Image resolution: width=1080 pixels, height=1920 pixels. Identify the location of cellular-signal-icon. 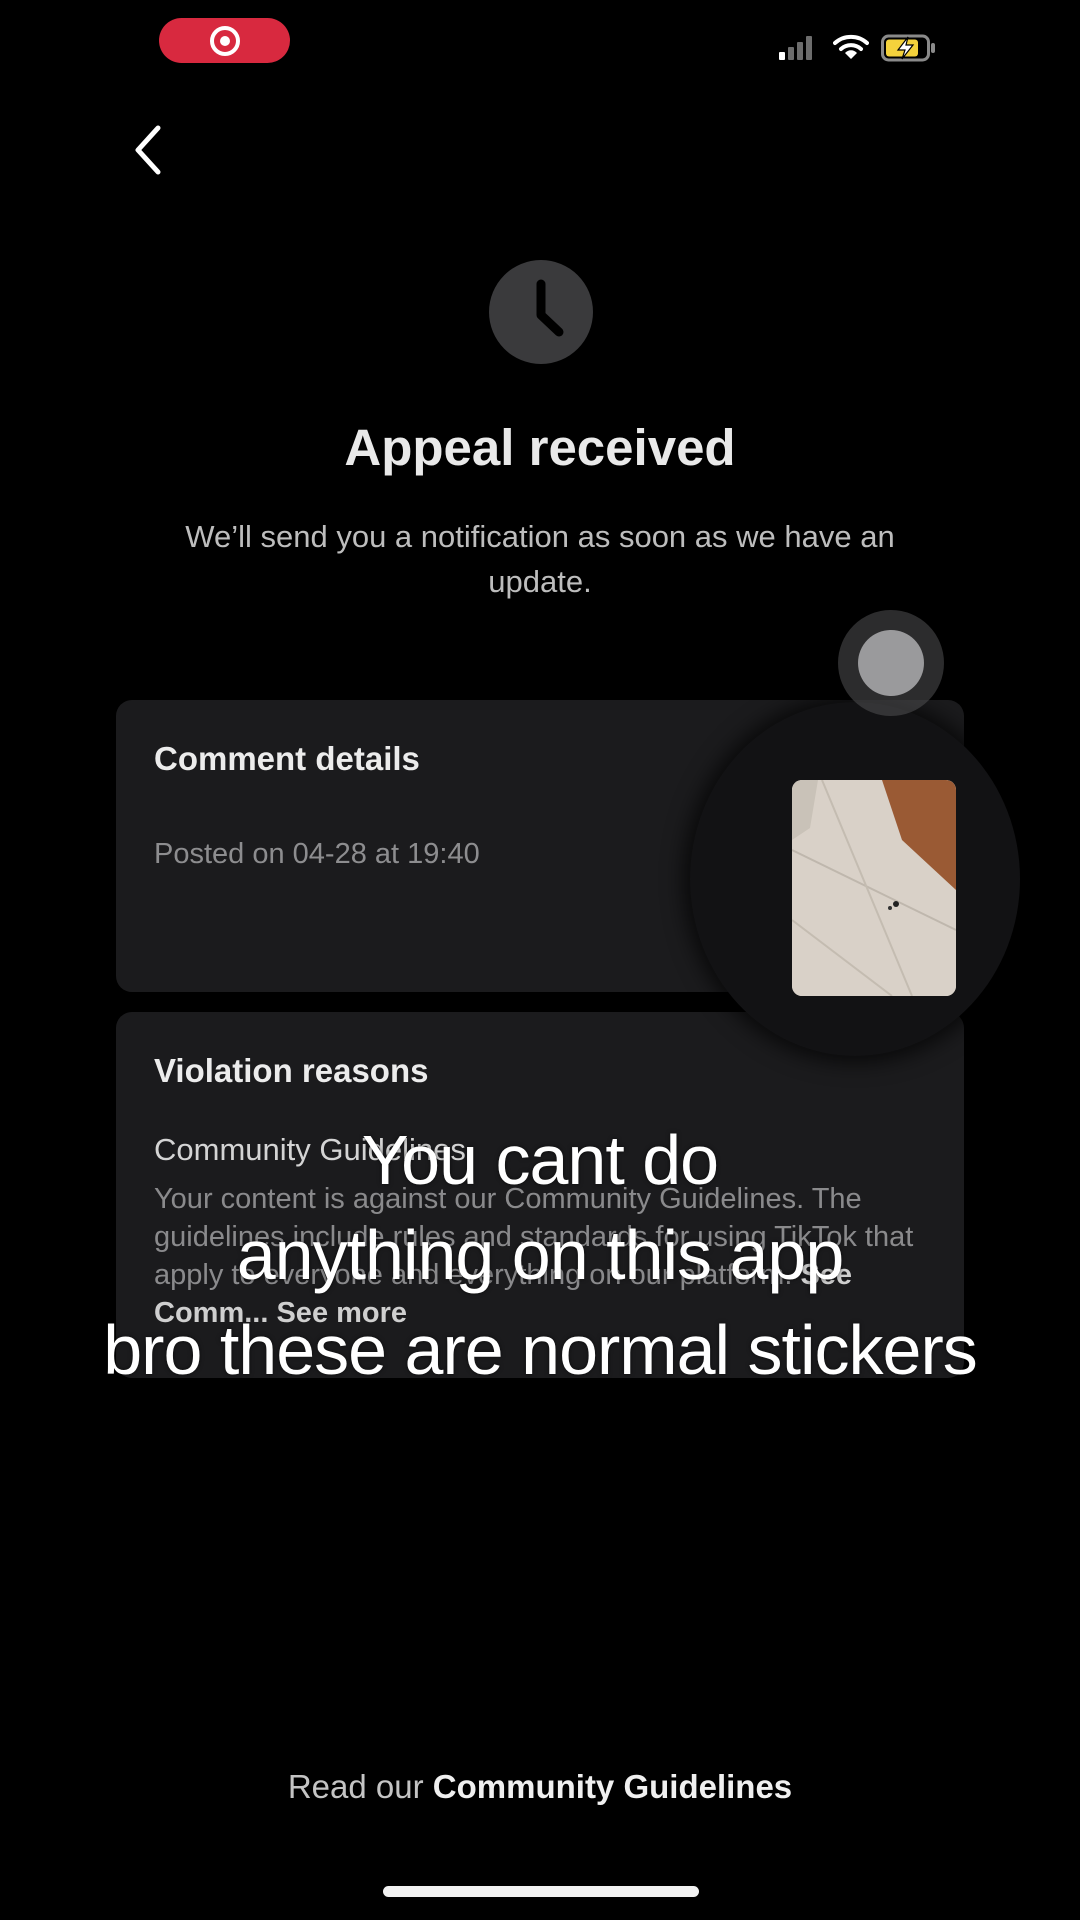
(795, 48).